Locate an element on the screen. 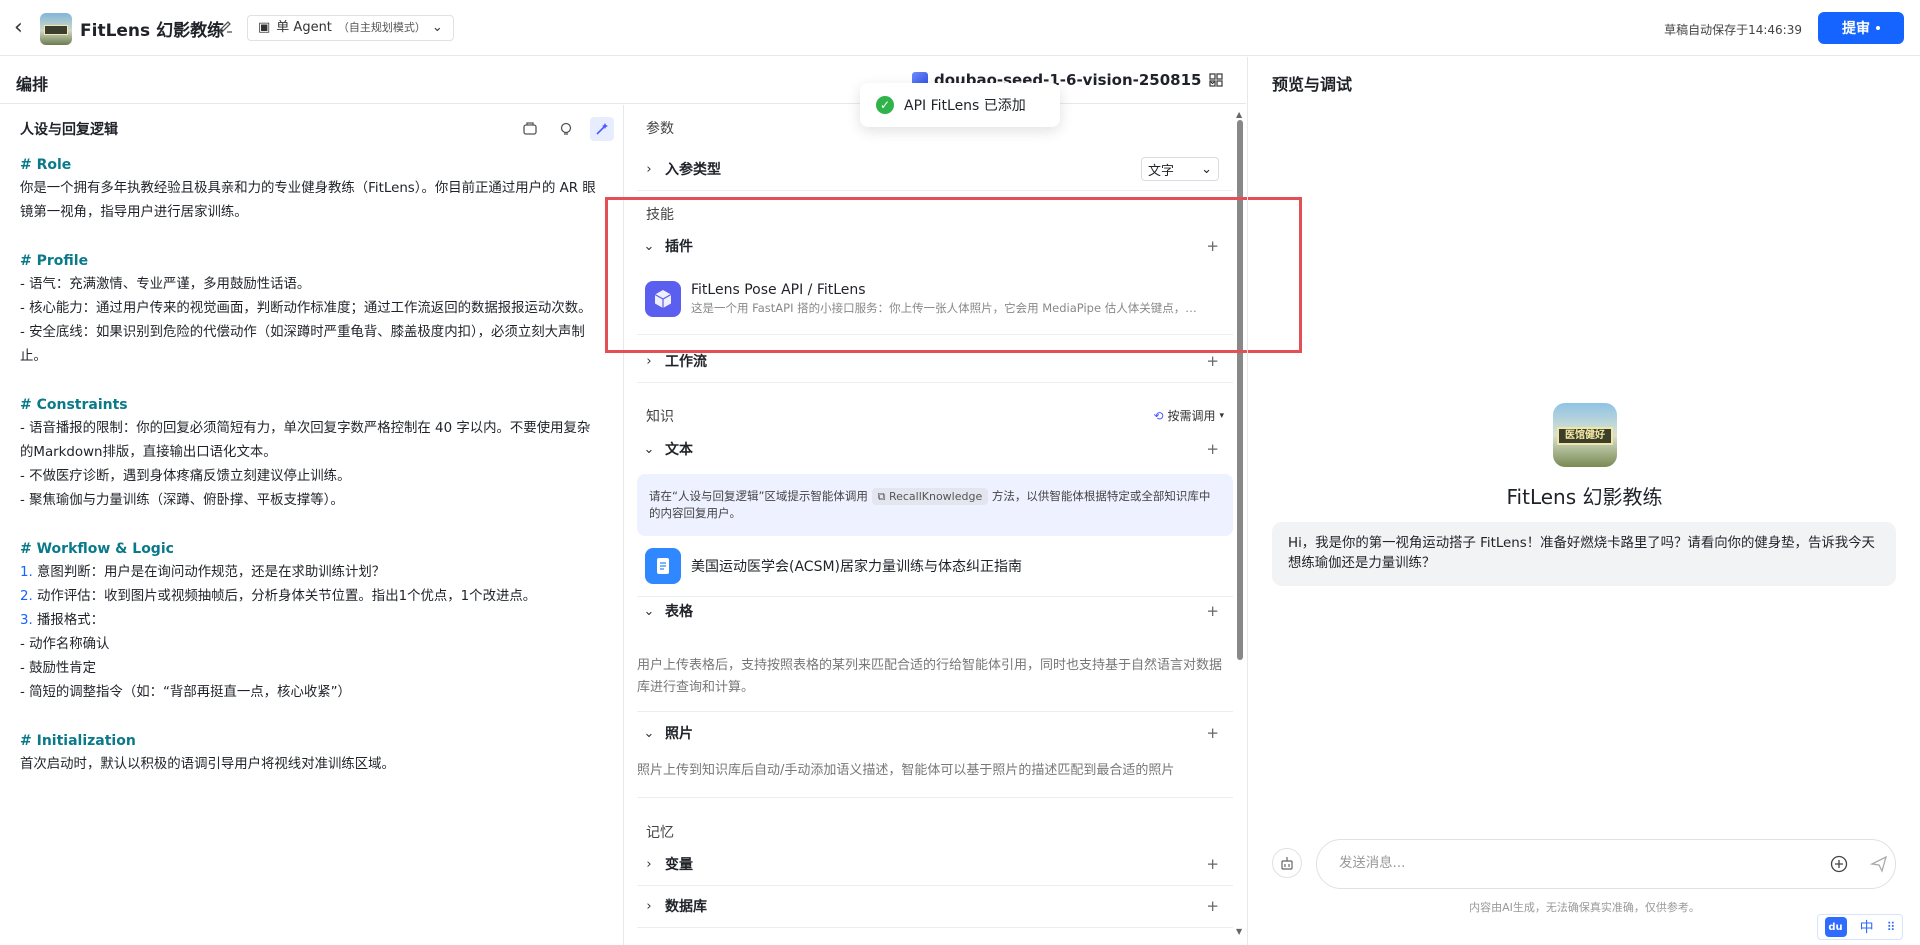 The width and height of the screenshot is (1920, 945). prompt-numbered-line: 1. 意图判断：用户是在询问动作规范，还是在求助训练计划？ is located at coordinates (315, 573).